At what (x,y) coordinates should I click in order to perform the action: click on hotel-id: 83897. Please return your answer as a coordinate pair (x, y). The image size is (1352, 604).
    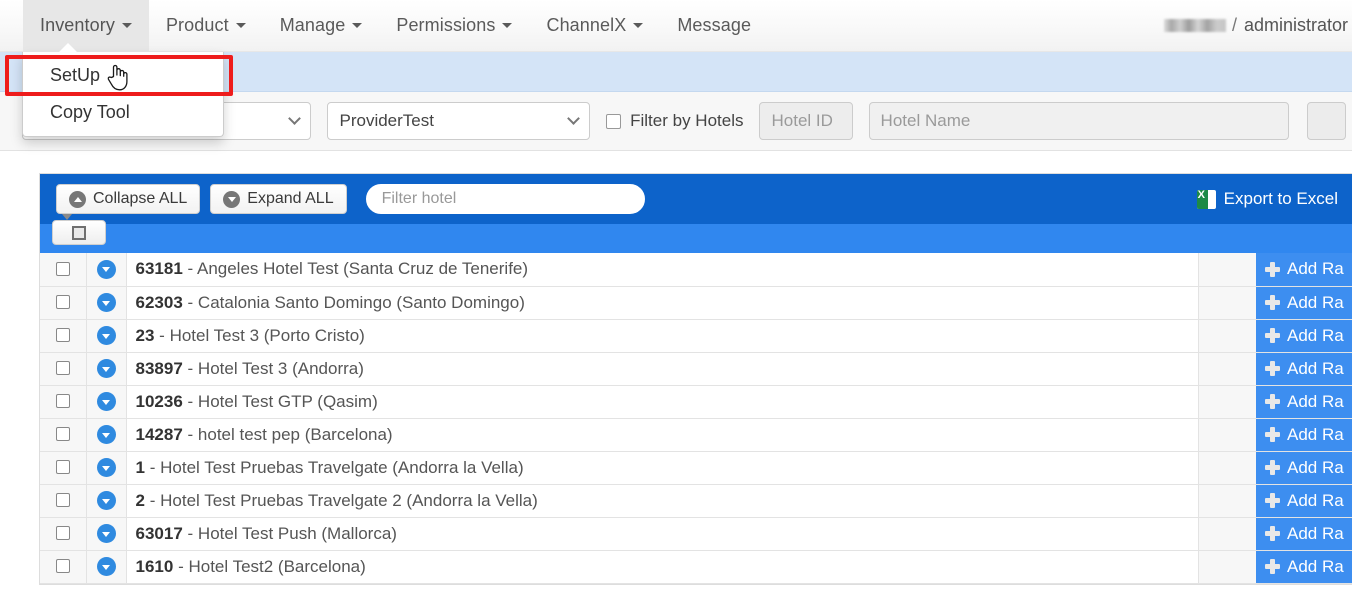
    Looking at the image, I should click on (159, 368).